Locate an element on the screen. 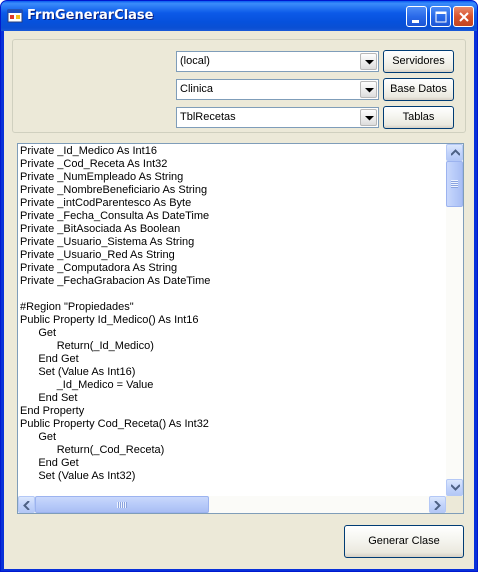  minimize-button is located at coordinates (416, 16).